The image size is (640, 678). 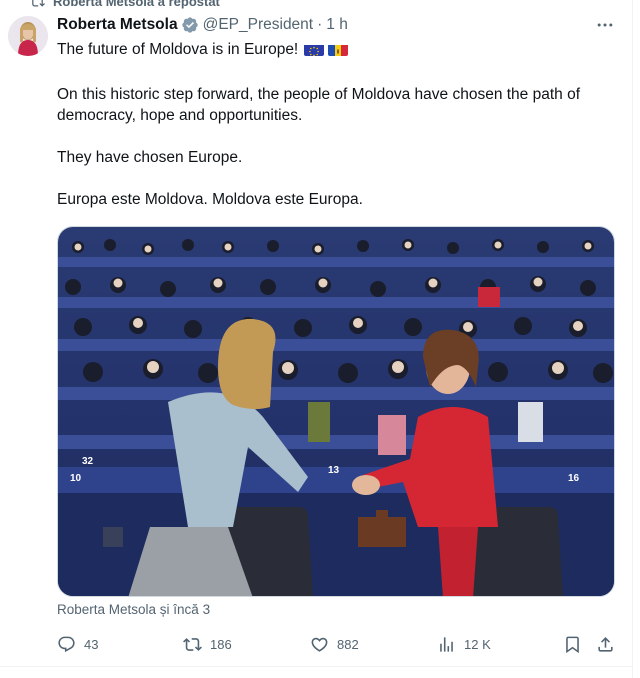 I want to click on svg-text: 32, so click(x=88, y=461).